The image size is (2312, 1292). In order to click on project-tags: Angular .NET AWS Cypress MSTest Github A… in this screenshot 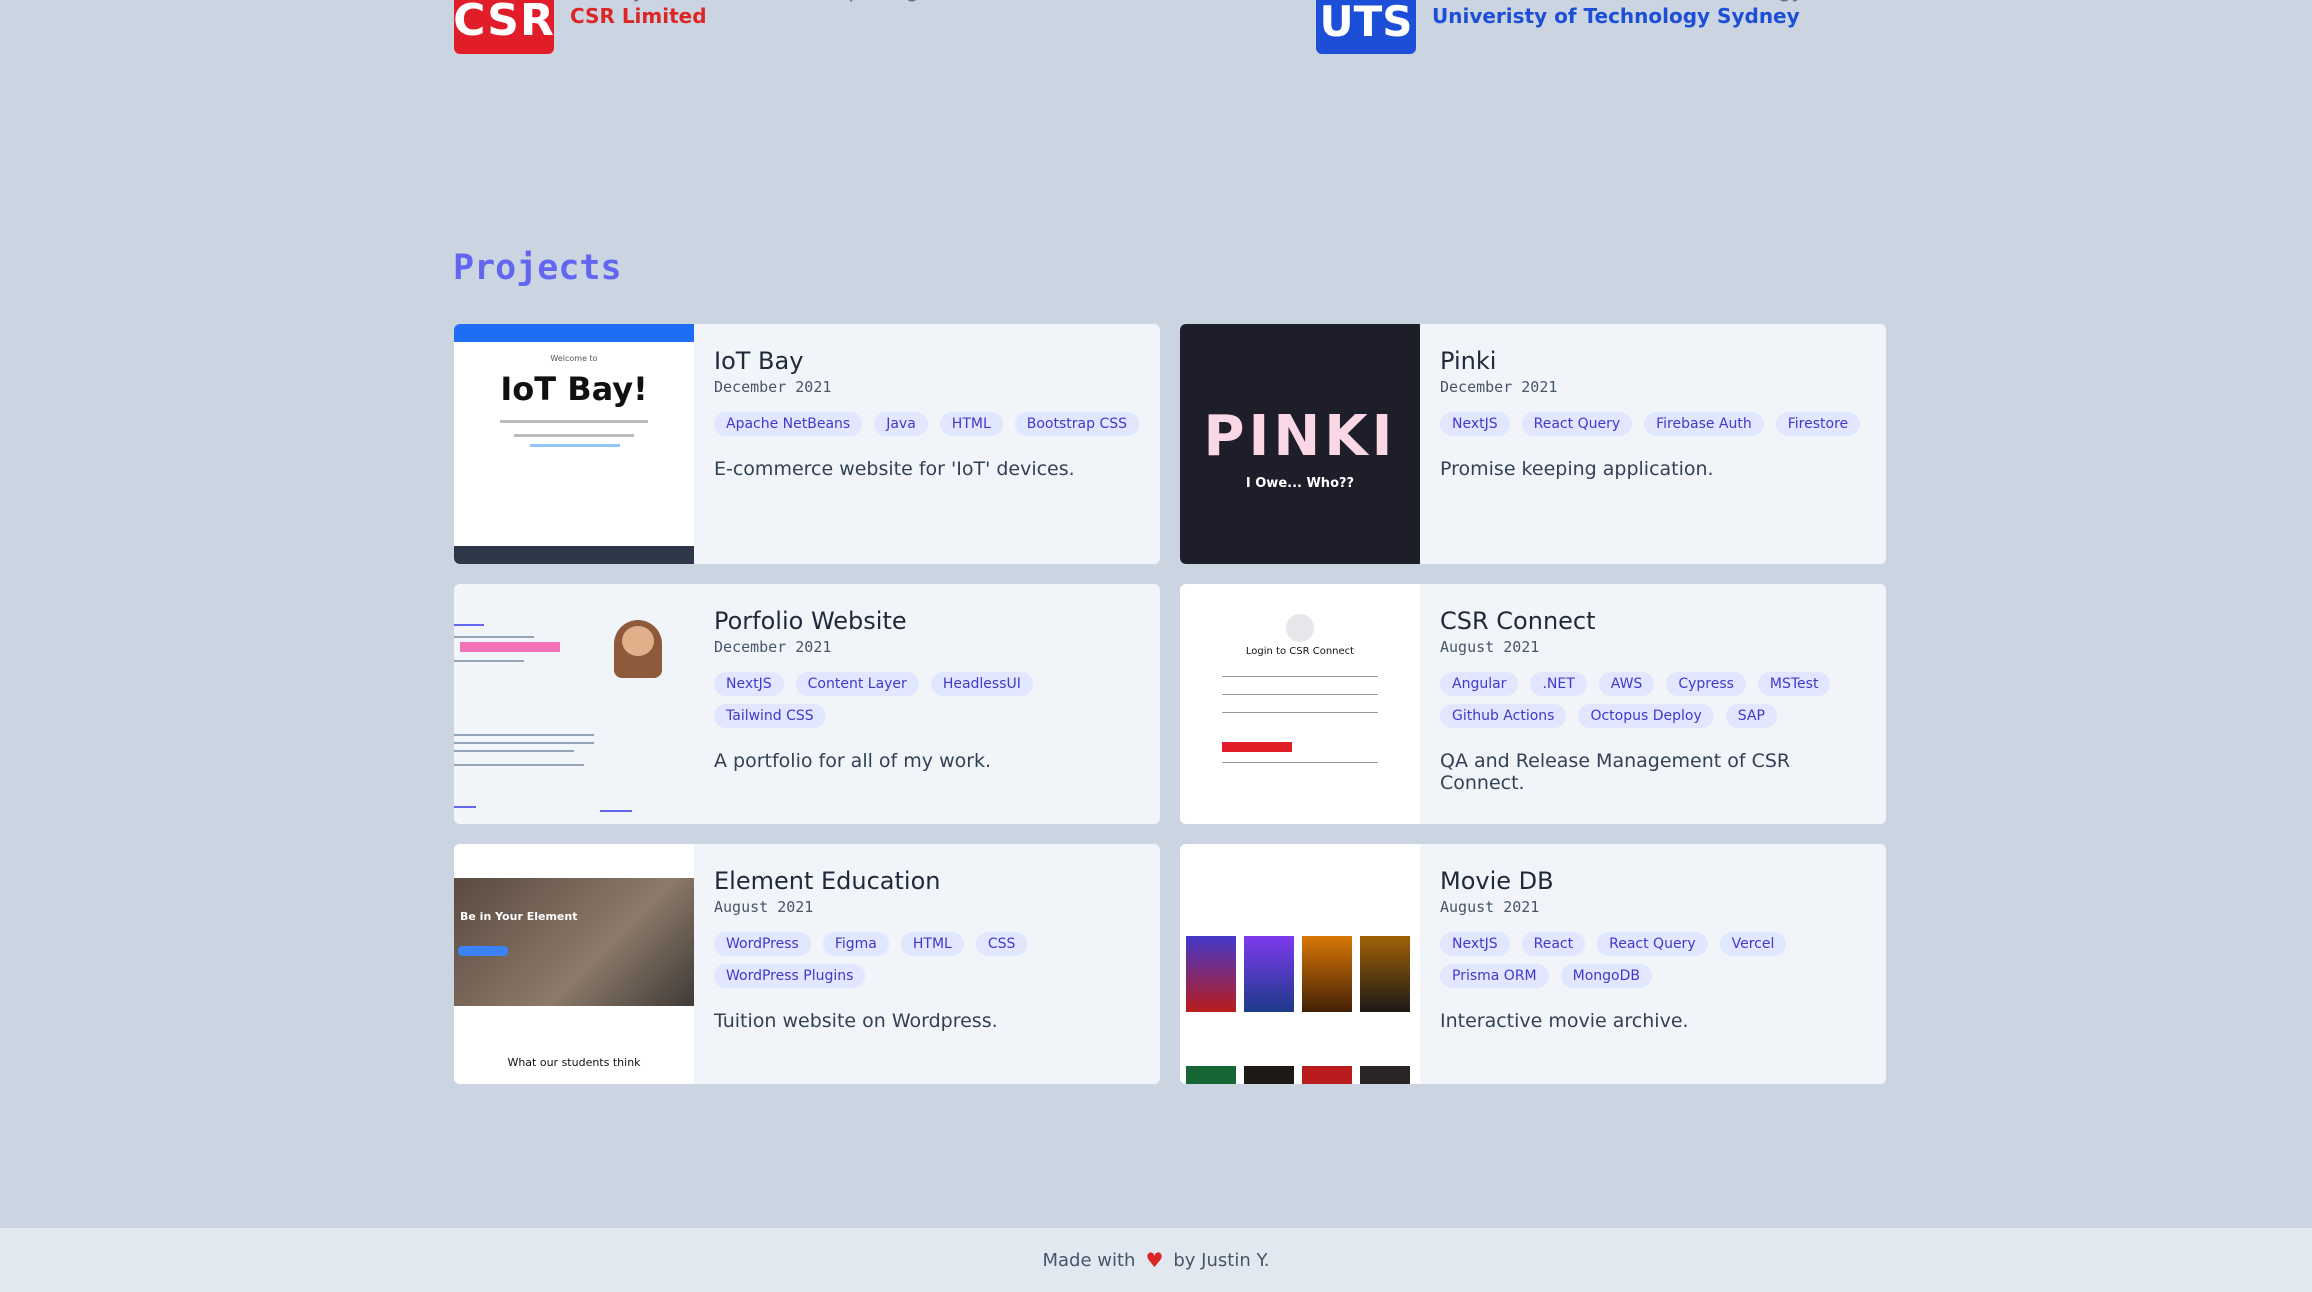, I will do `click(1653, 700)`.